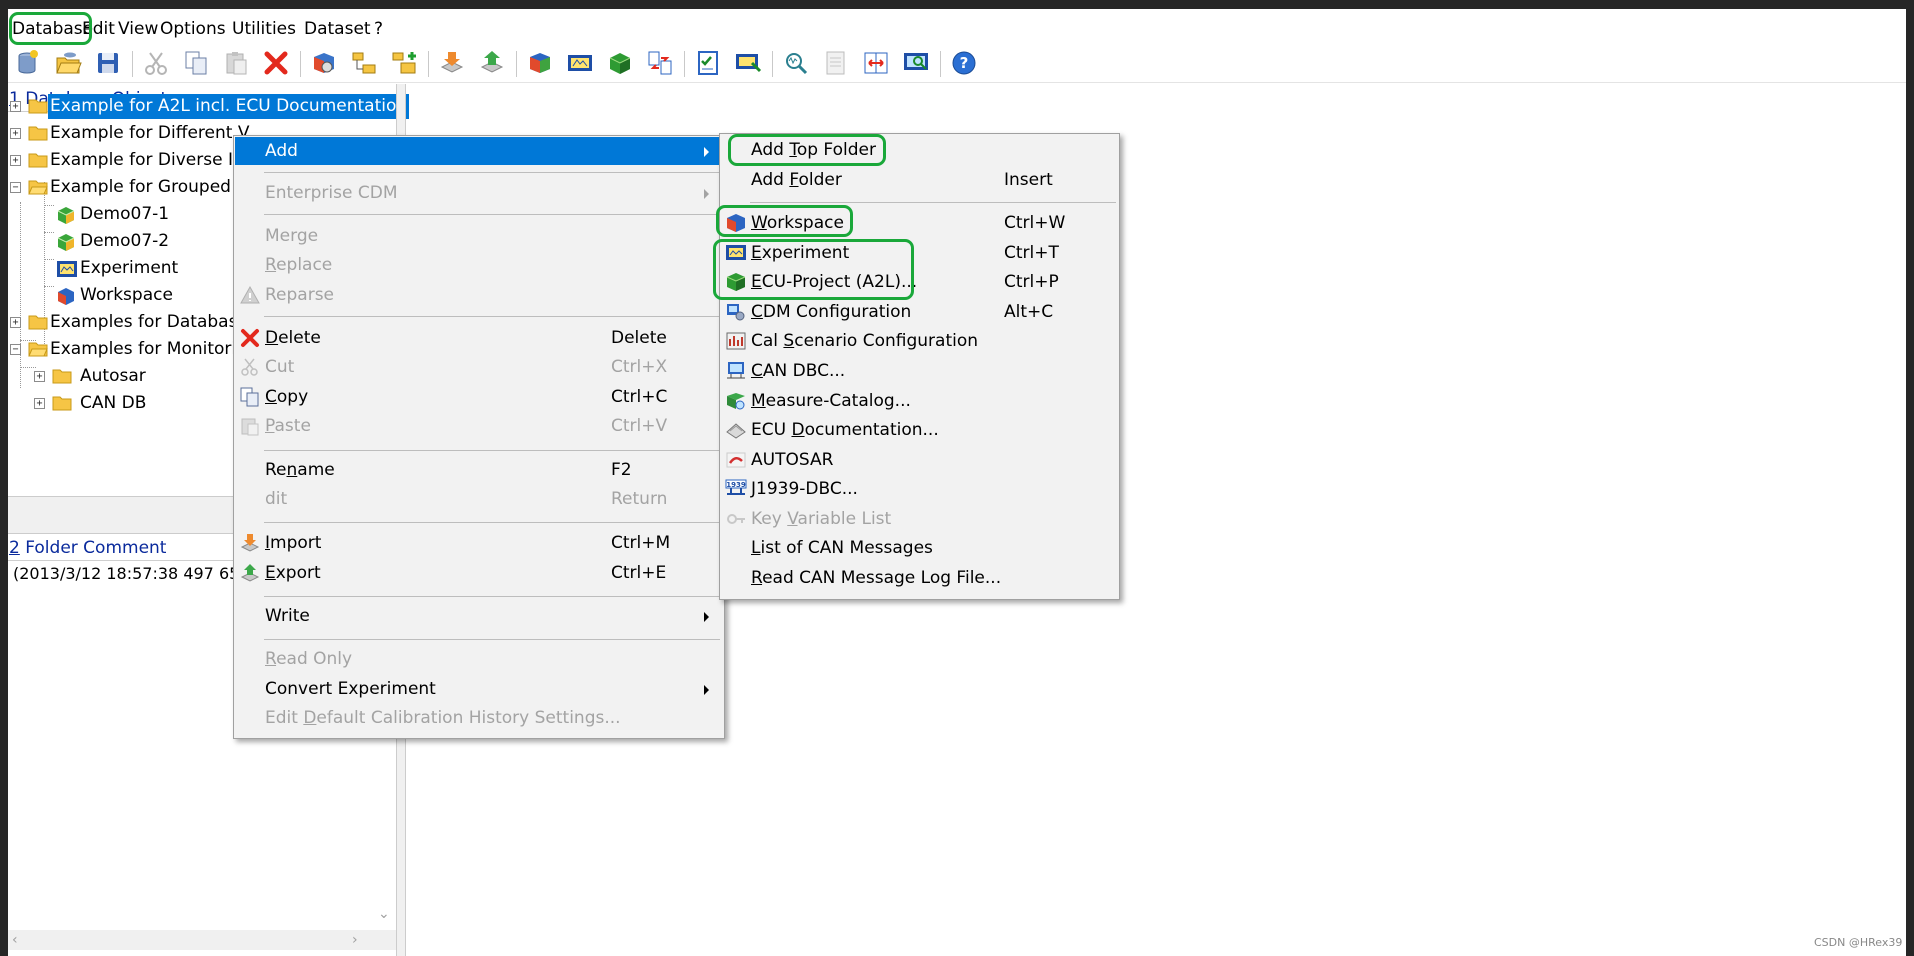 The height and width of the screenshot is (956, 1914). I want to click on menu-item-delete: Delete Delete, so click(479, 338).